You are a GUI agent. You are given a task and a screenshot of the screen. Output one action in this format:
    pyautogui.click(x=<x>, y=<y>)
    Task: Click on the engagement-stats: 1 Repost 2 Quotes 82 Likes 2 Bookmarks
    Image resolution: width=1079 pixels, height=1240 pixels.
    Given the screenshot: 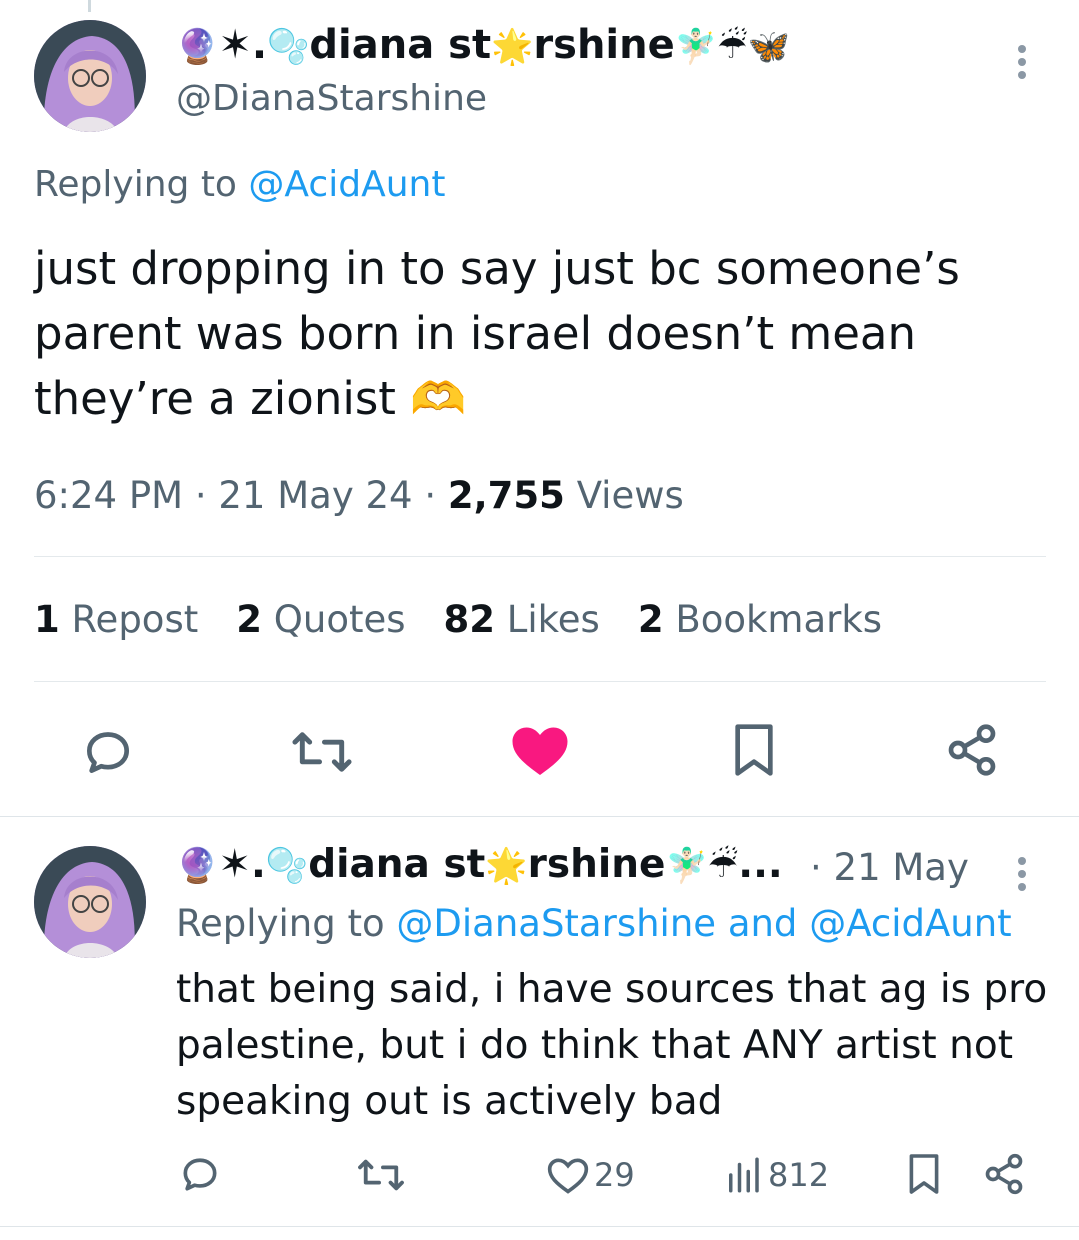 What is the action you would take?
    pyautogui.click(x=458, y=619)
    